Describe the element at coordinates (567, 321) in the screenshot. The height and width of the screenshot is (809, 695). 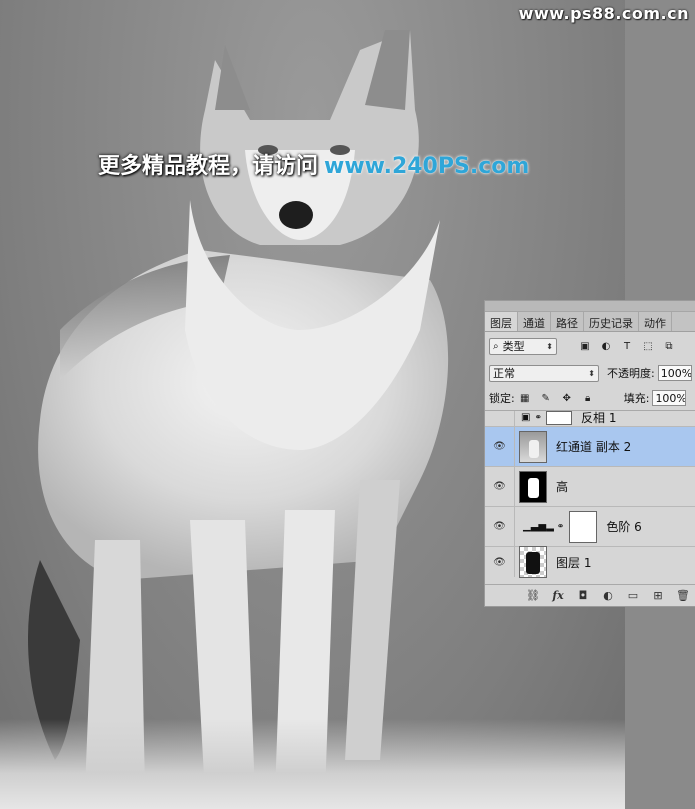
I see `tab-paths: 路径` at that location.